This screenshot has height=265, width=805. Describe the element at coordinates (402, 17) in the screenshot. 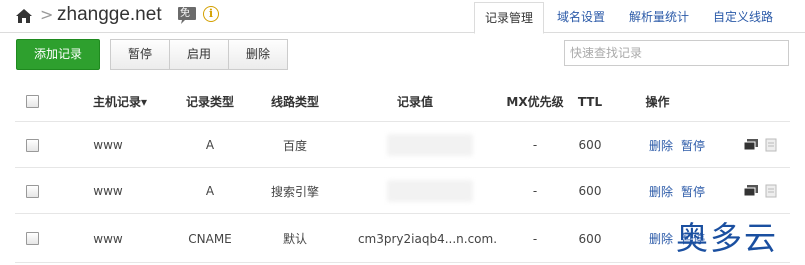

I see `domain-header: > zhangge.net 免 i 记录管理 域名设置 解析量统计 自定义线路` at that location.